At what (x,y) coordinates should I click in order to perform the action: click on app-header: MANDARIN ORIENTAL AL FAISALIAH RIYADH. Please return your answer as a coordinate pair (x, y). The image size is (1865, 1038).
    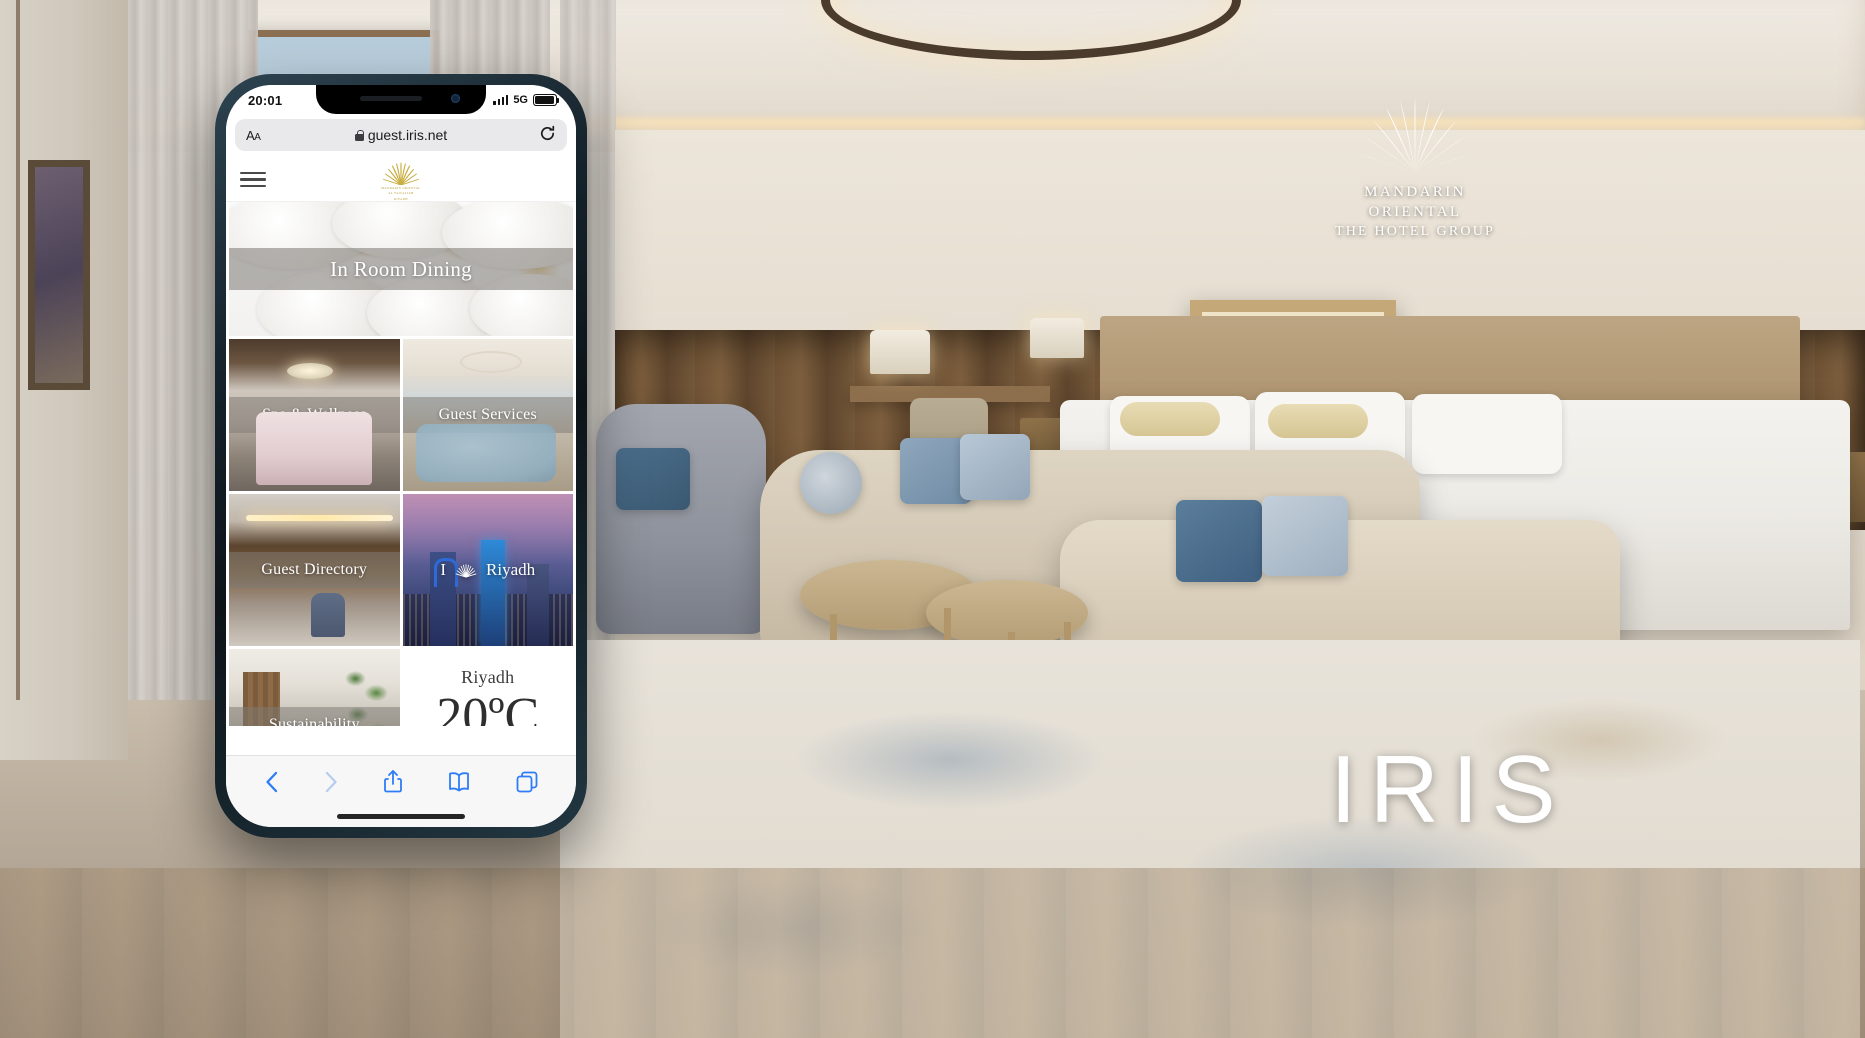
    Looking at the image, I should click on (401, 180).